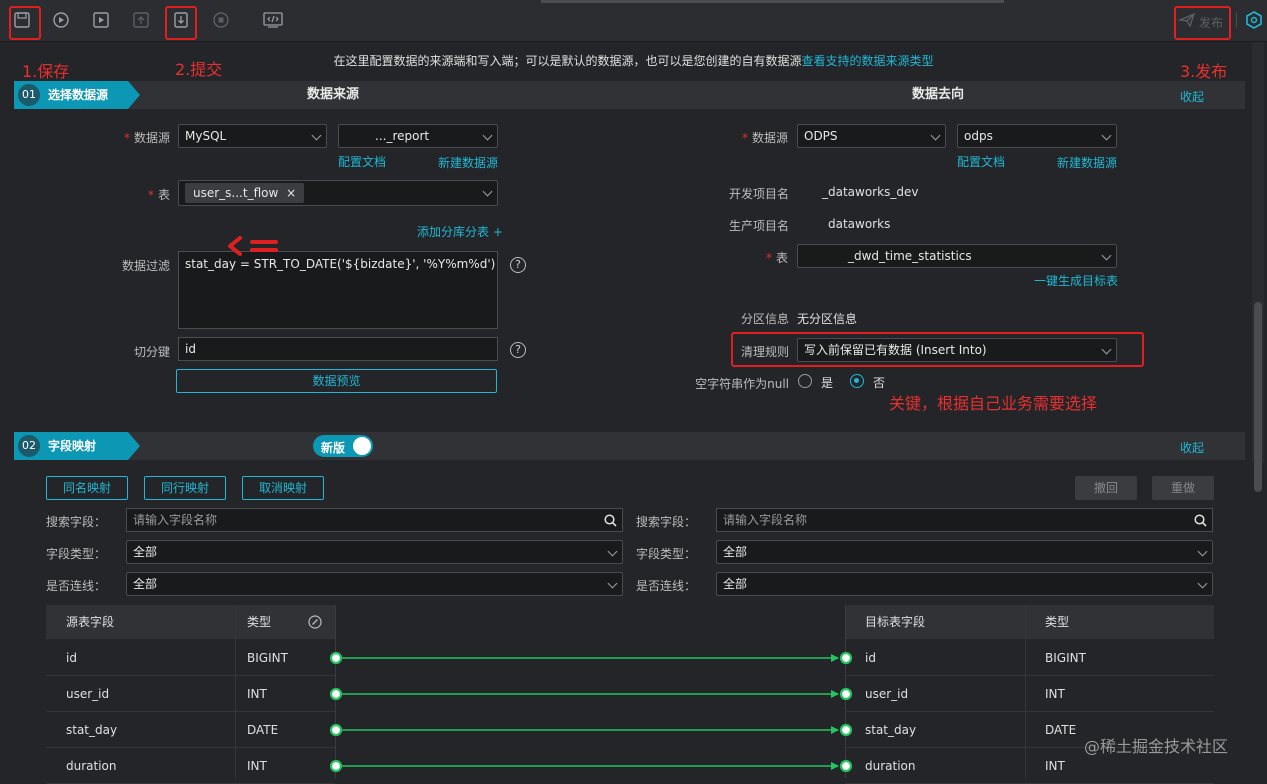 The width and height of the screenshot is (1267, 784). Describe the element at coordinates (257, 766) in the screenshot. I see `src-field-type: INT` at that location.